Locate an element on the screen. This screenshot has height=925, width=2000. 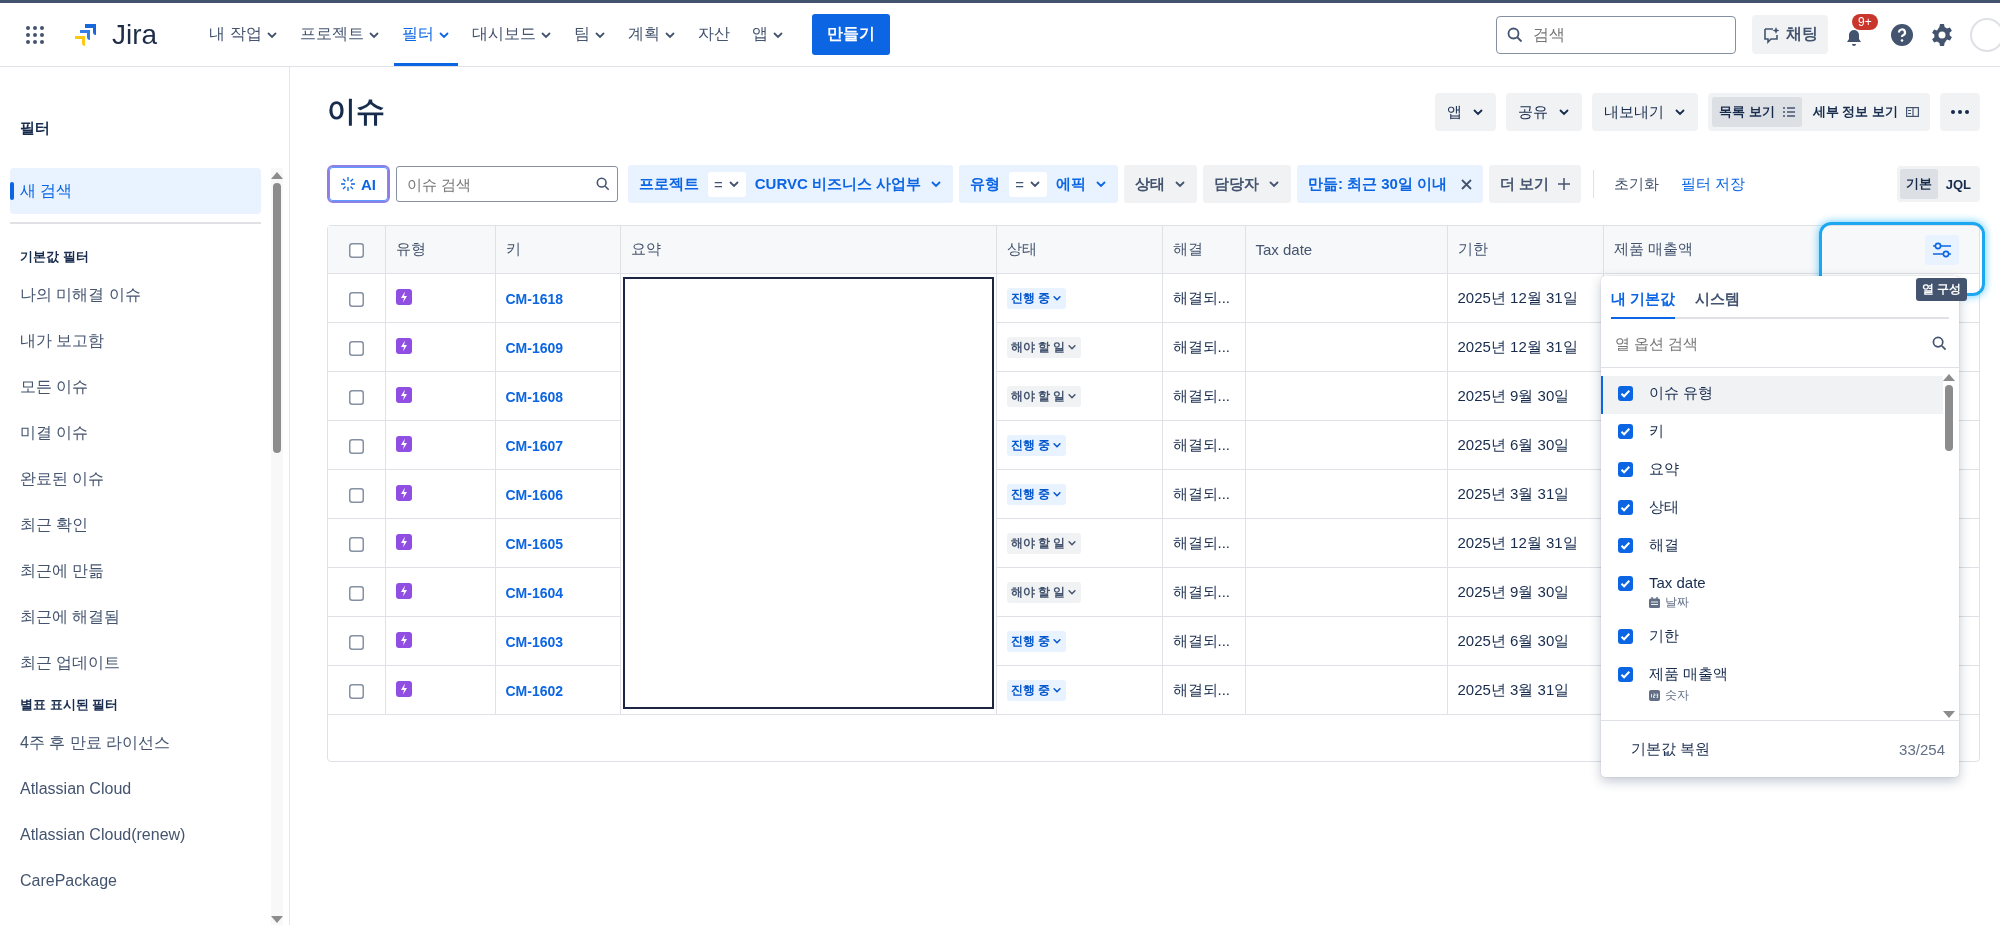
restore-defaults-button: 기본값 복원 is located at coordinates (1671, 749).